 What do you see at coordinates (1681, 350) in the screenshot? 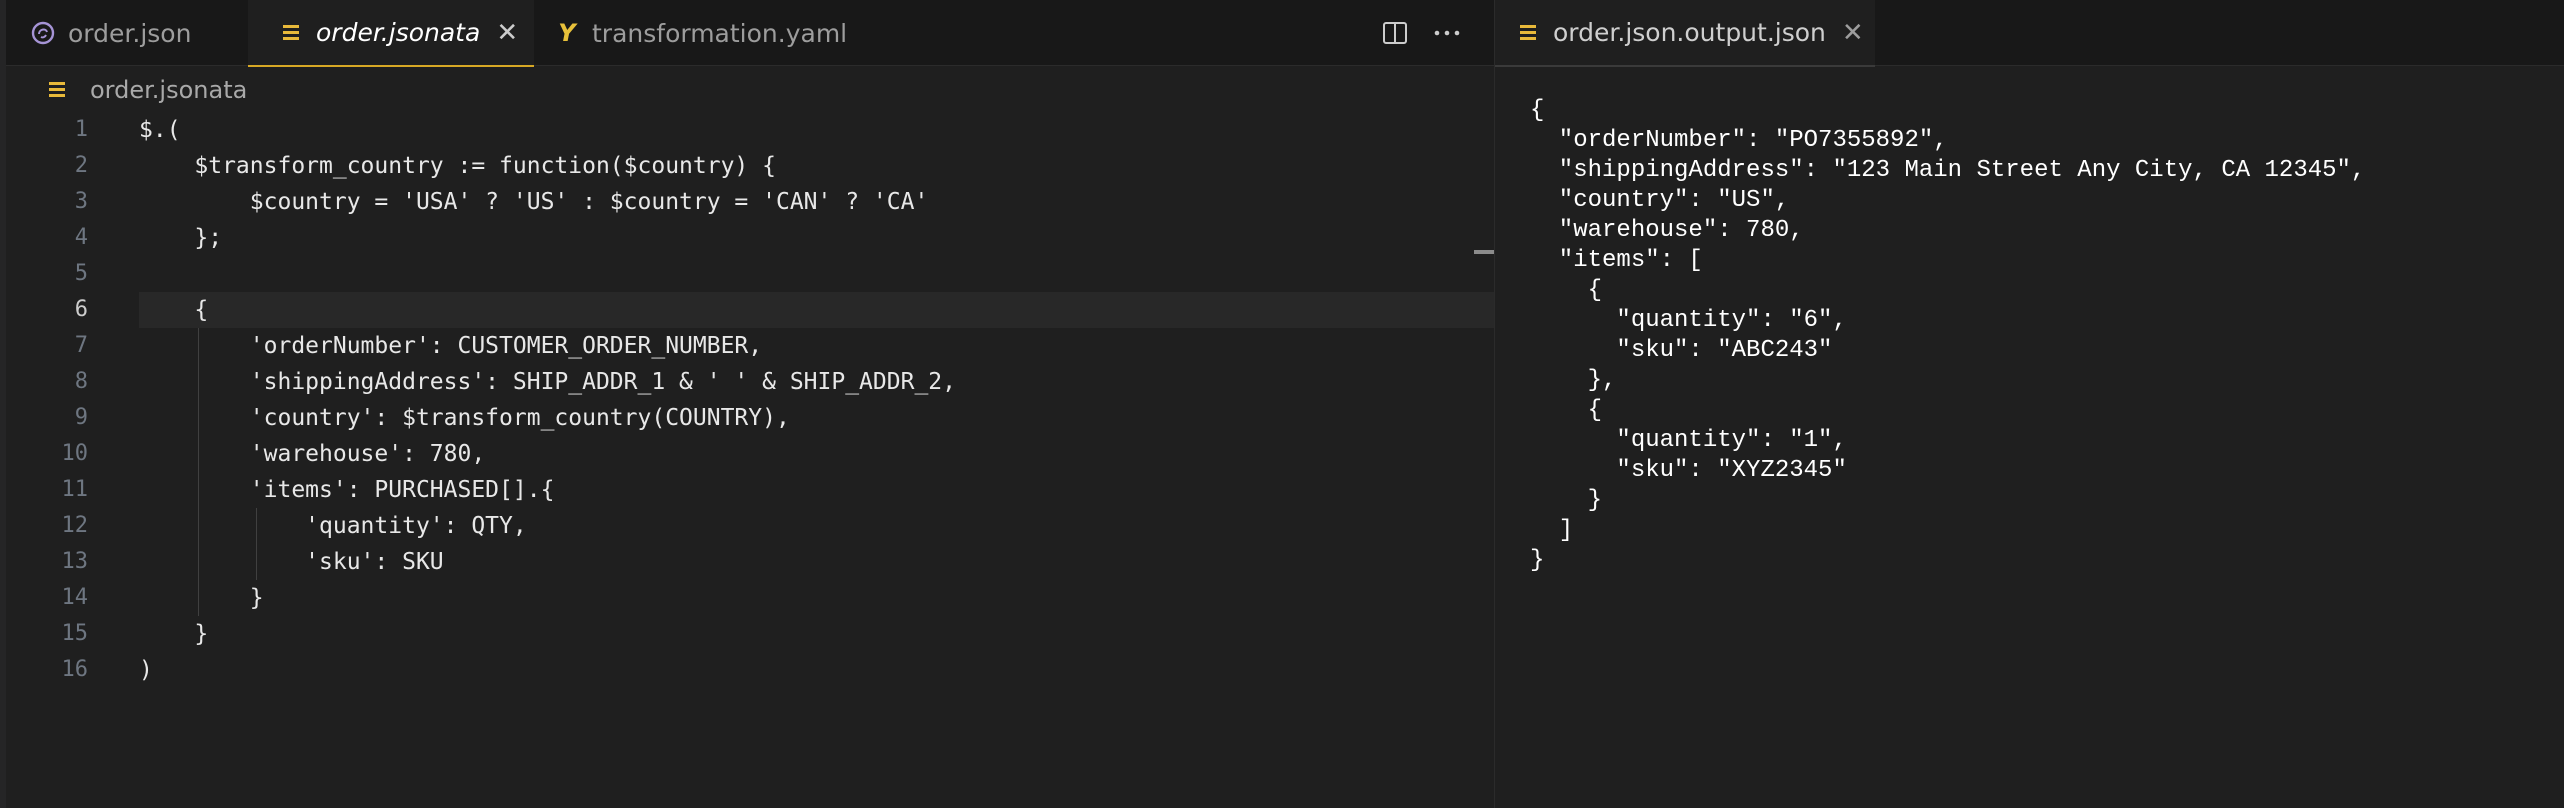
I see `output-line: "sku": "ABC243"` at bounding box center [1681, 350].